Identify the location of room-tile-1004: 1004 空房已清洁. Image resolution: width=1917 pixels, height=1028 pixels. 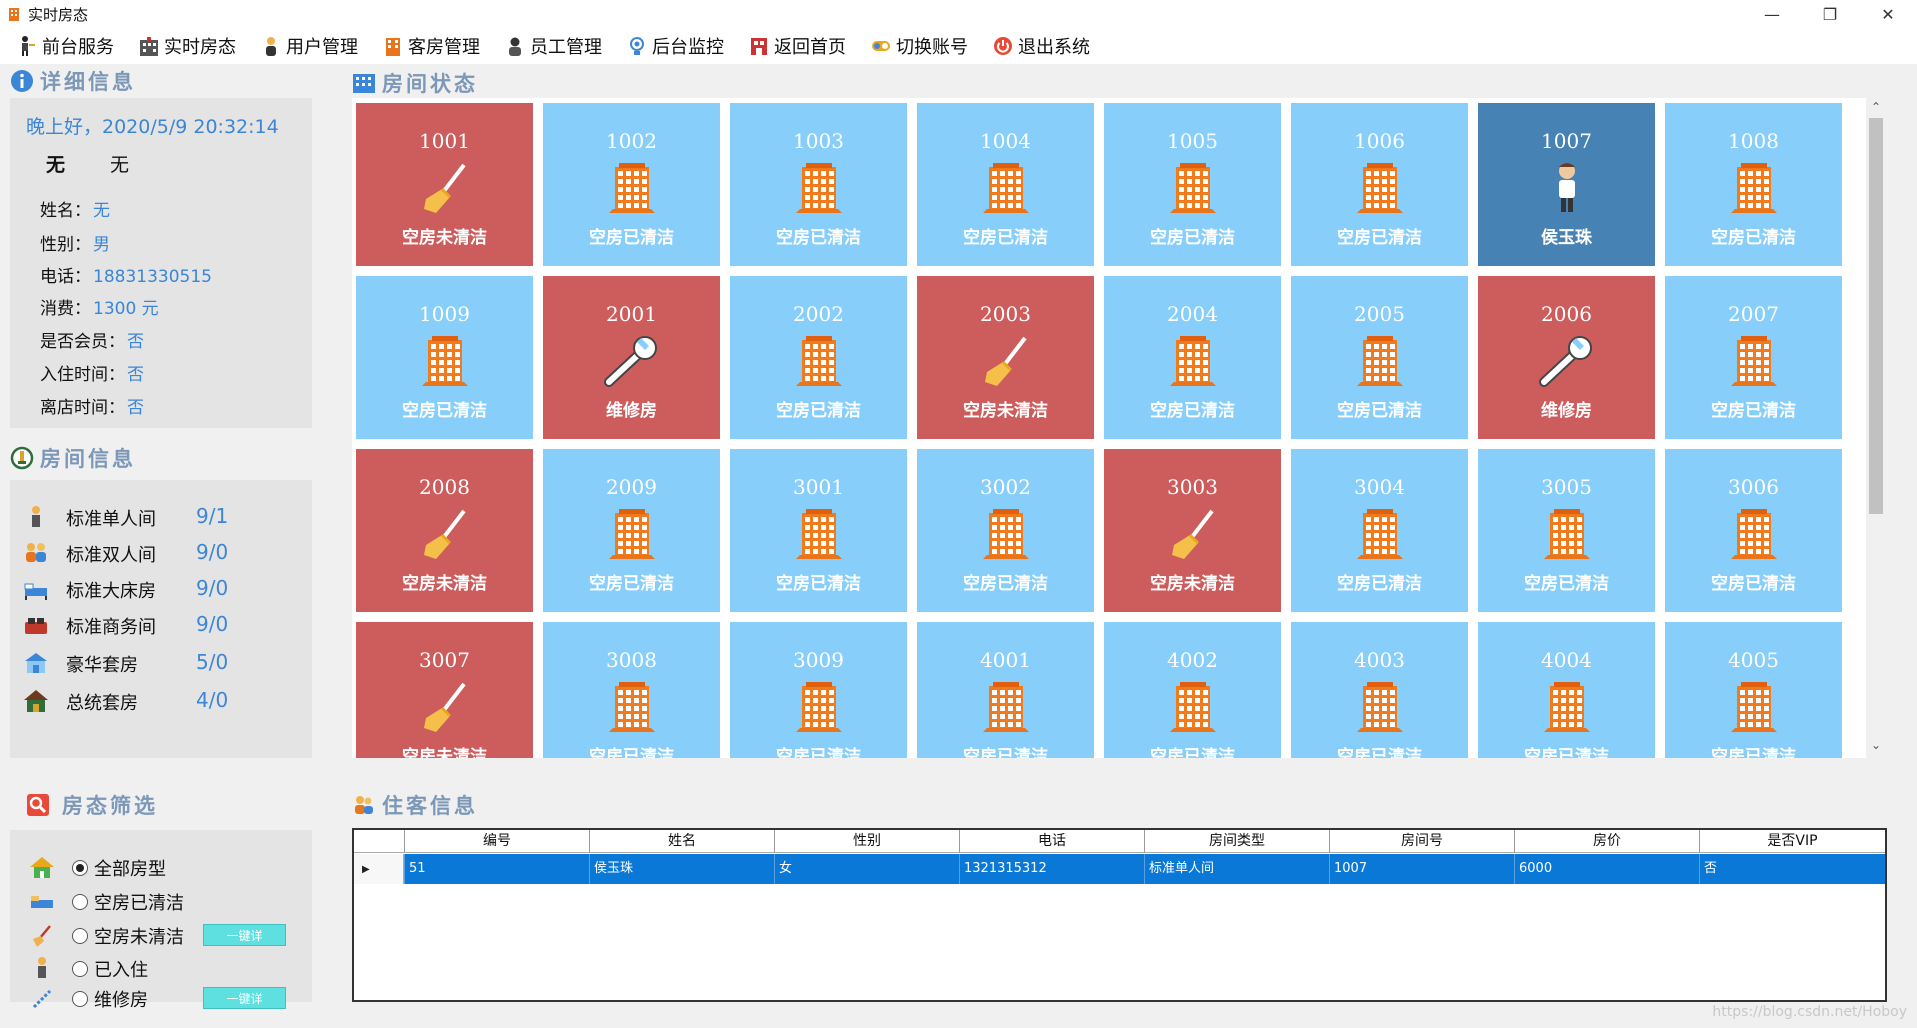
(1005, 184).